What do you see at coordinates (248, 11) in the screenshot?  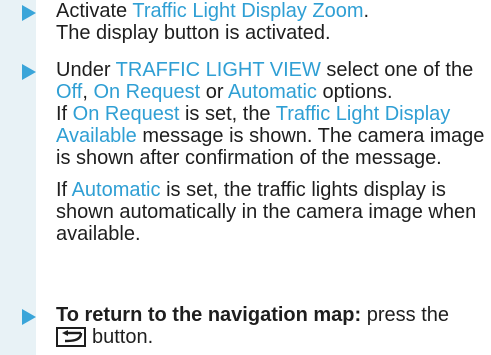 I see `traffic-light-display-zoom-link: Traffic Light Display Zoom` at bounding box center [248, 11].